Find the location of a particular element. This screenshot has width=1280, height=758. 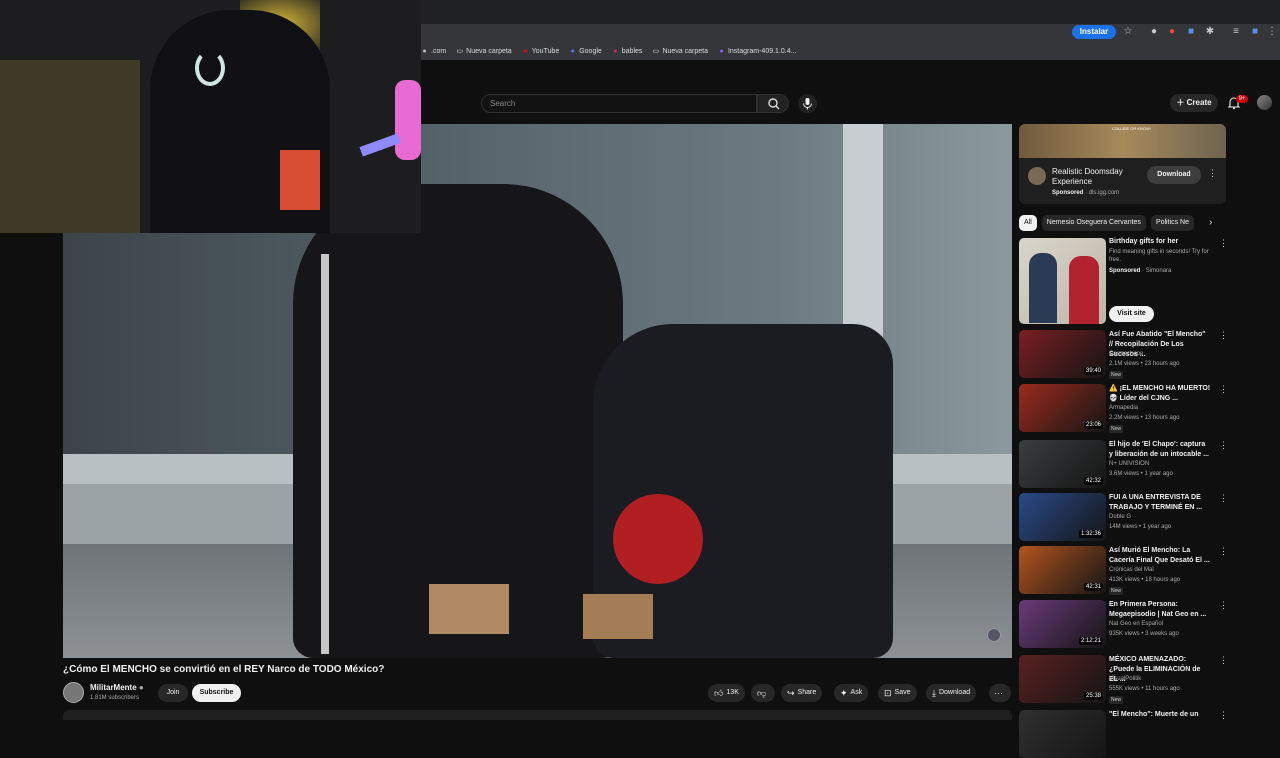

video-thumbnail: 2:12:21 is located at coordinates (1062, 624).